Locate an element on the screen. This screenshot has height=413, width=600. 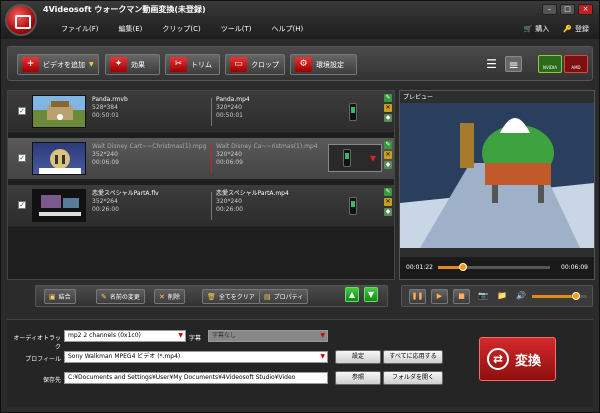
top-right-links: 🛒 購入 🔑 登録 is located at coordinates (556, 29).